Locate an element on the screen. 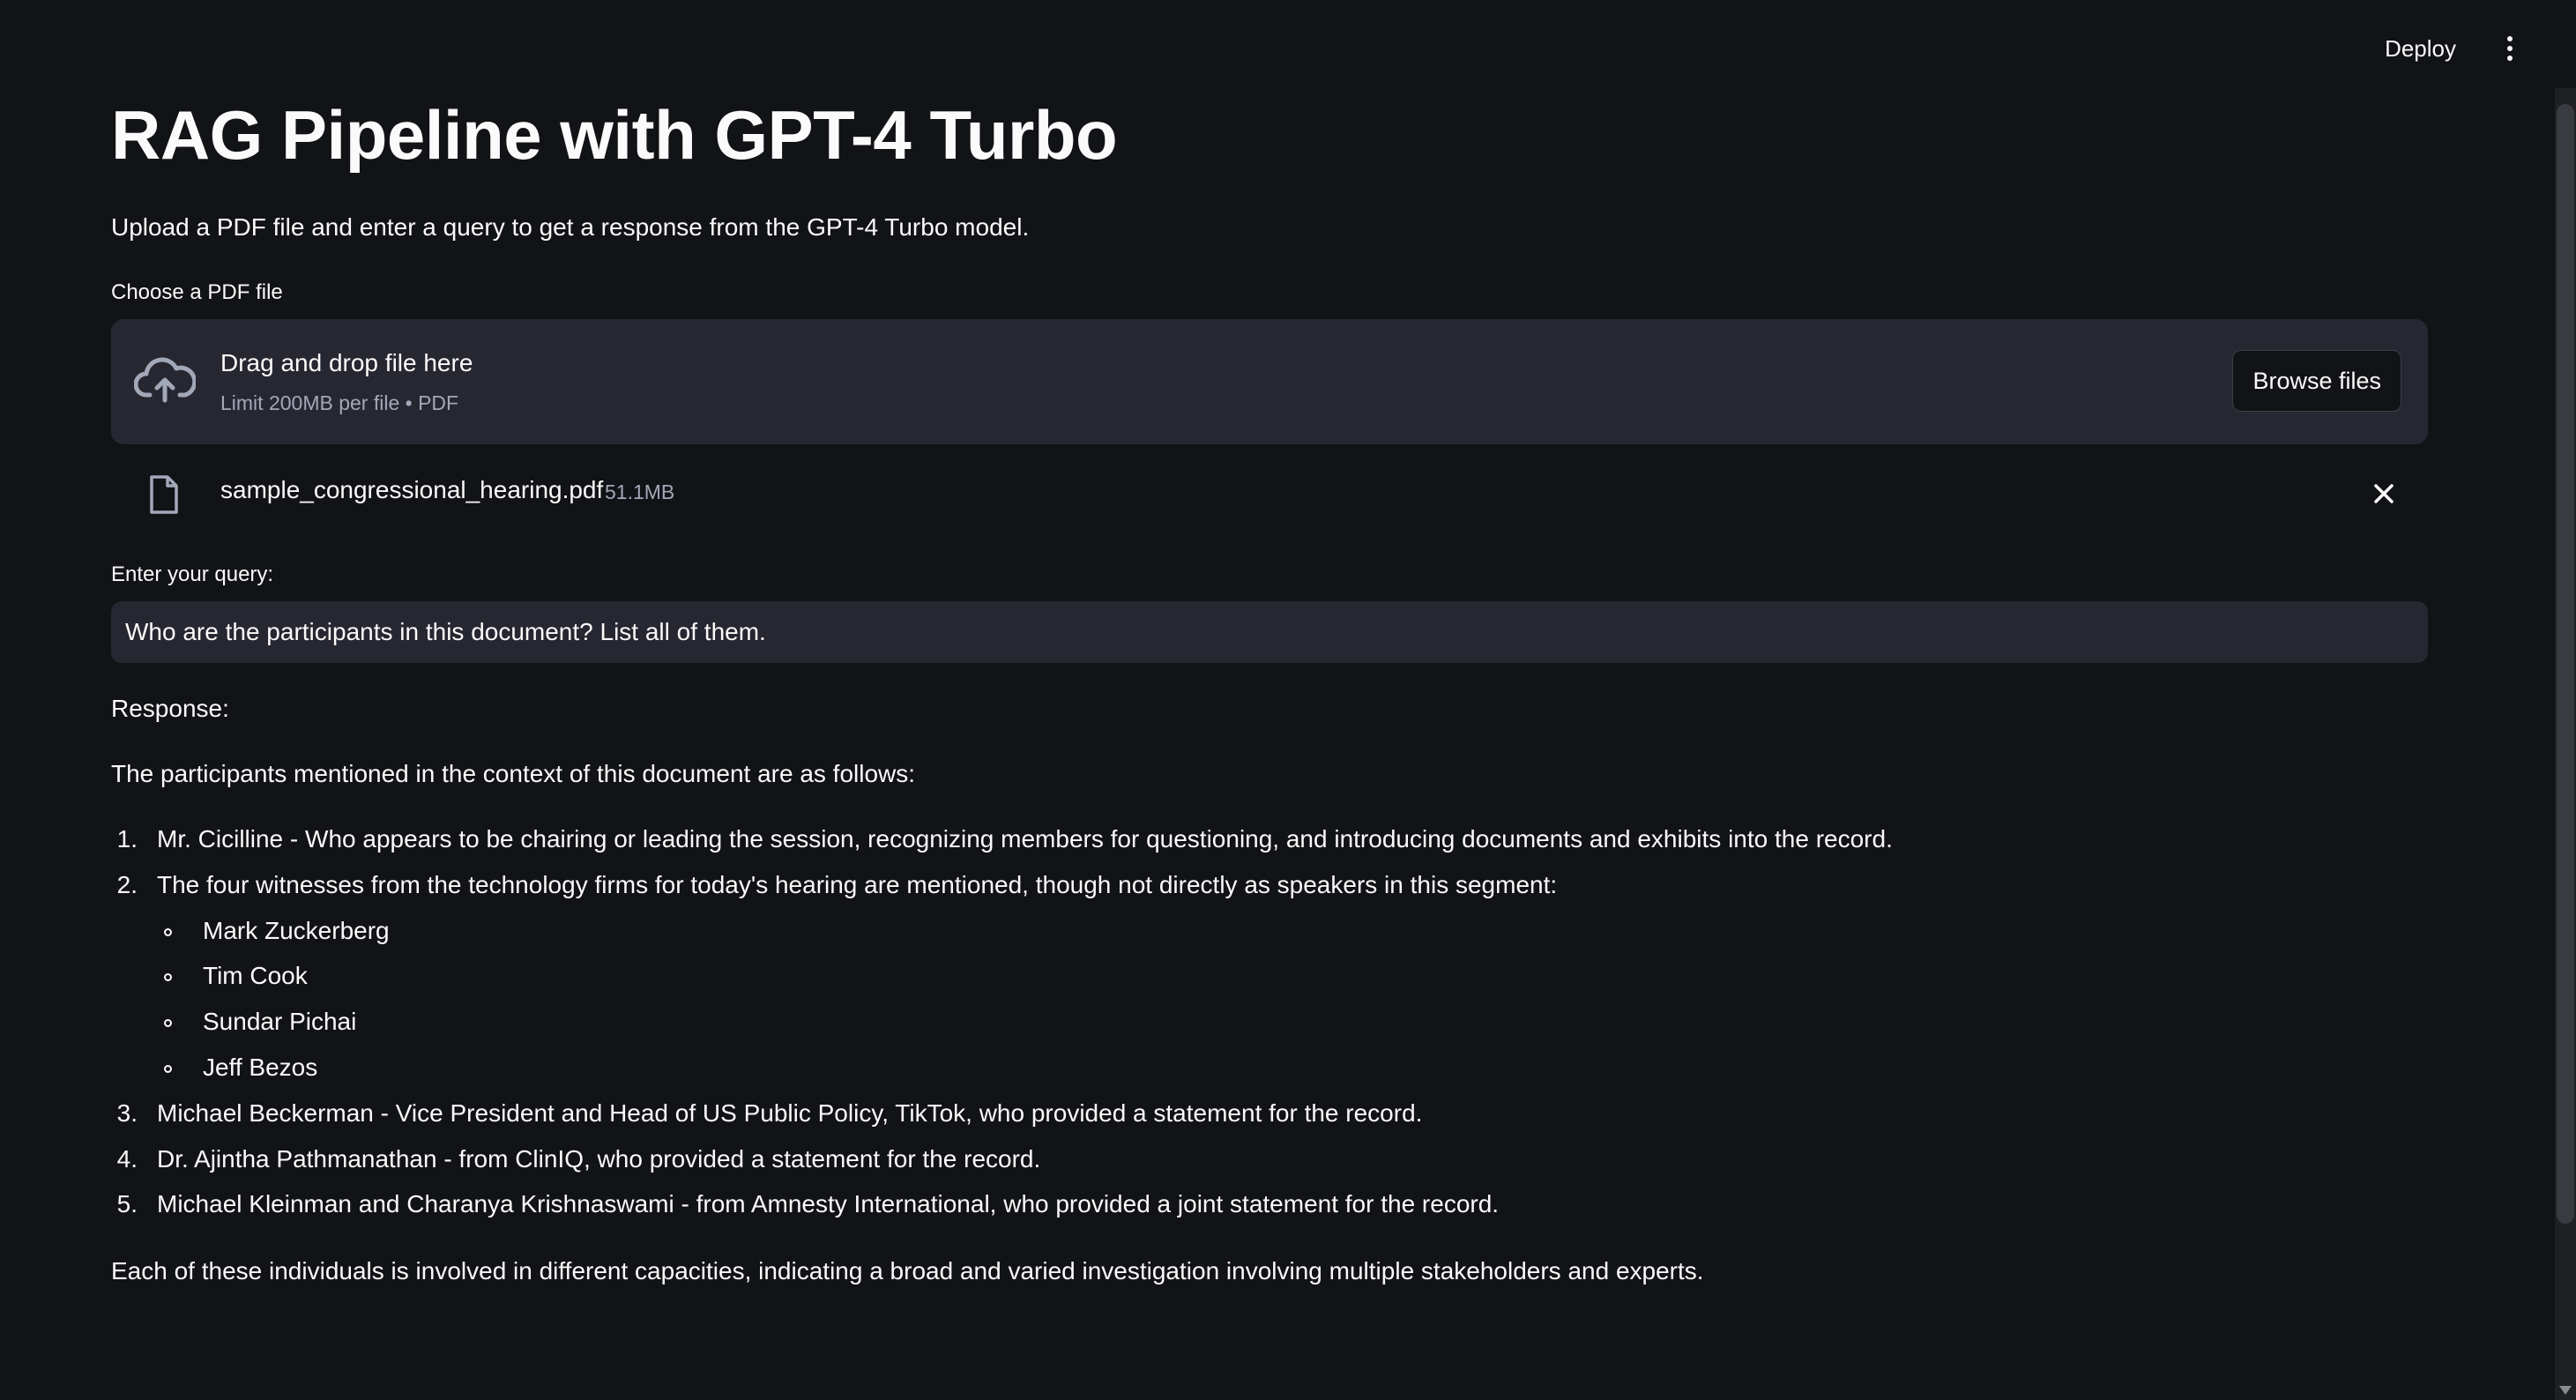  close-icon is located at coordinates (2384, 493).